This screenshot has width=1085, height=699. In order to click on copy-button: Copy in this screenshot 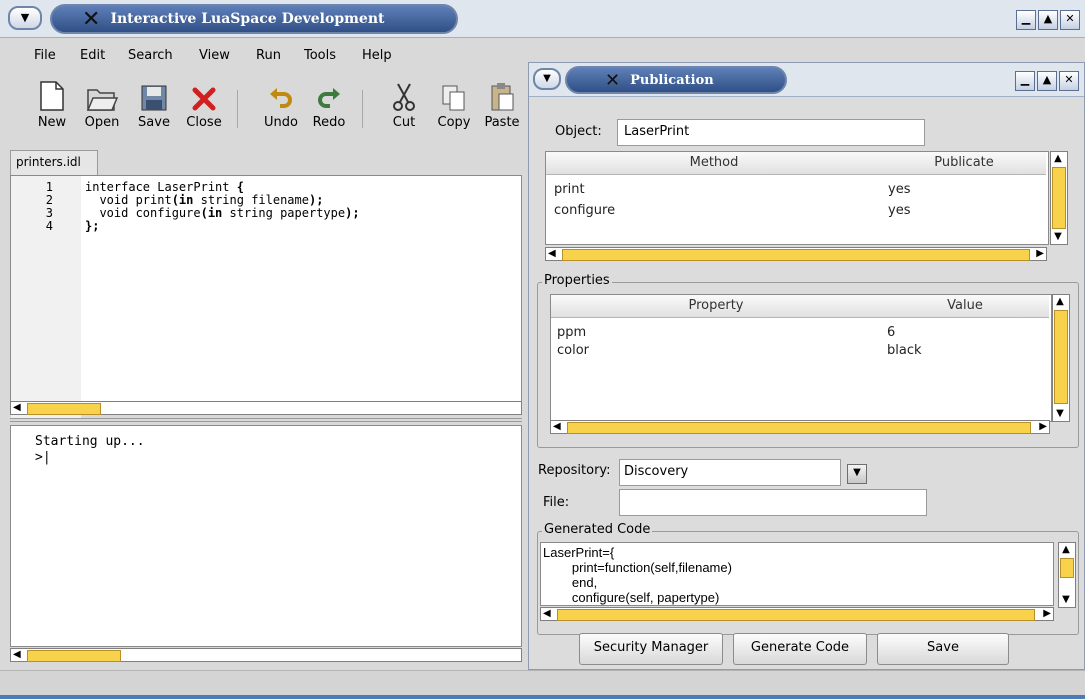, I will do `click(454, 101)`.